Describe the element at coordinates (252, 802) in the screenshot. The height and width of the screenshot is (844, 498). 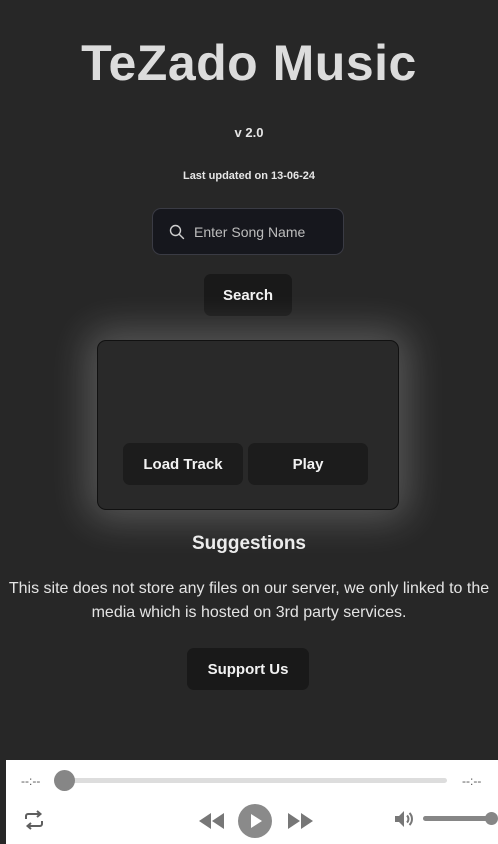
I see `audio-player-bar: --:-- --:--` at that location.